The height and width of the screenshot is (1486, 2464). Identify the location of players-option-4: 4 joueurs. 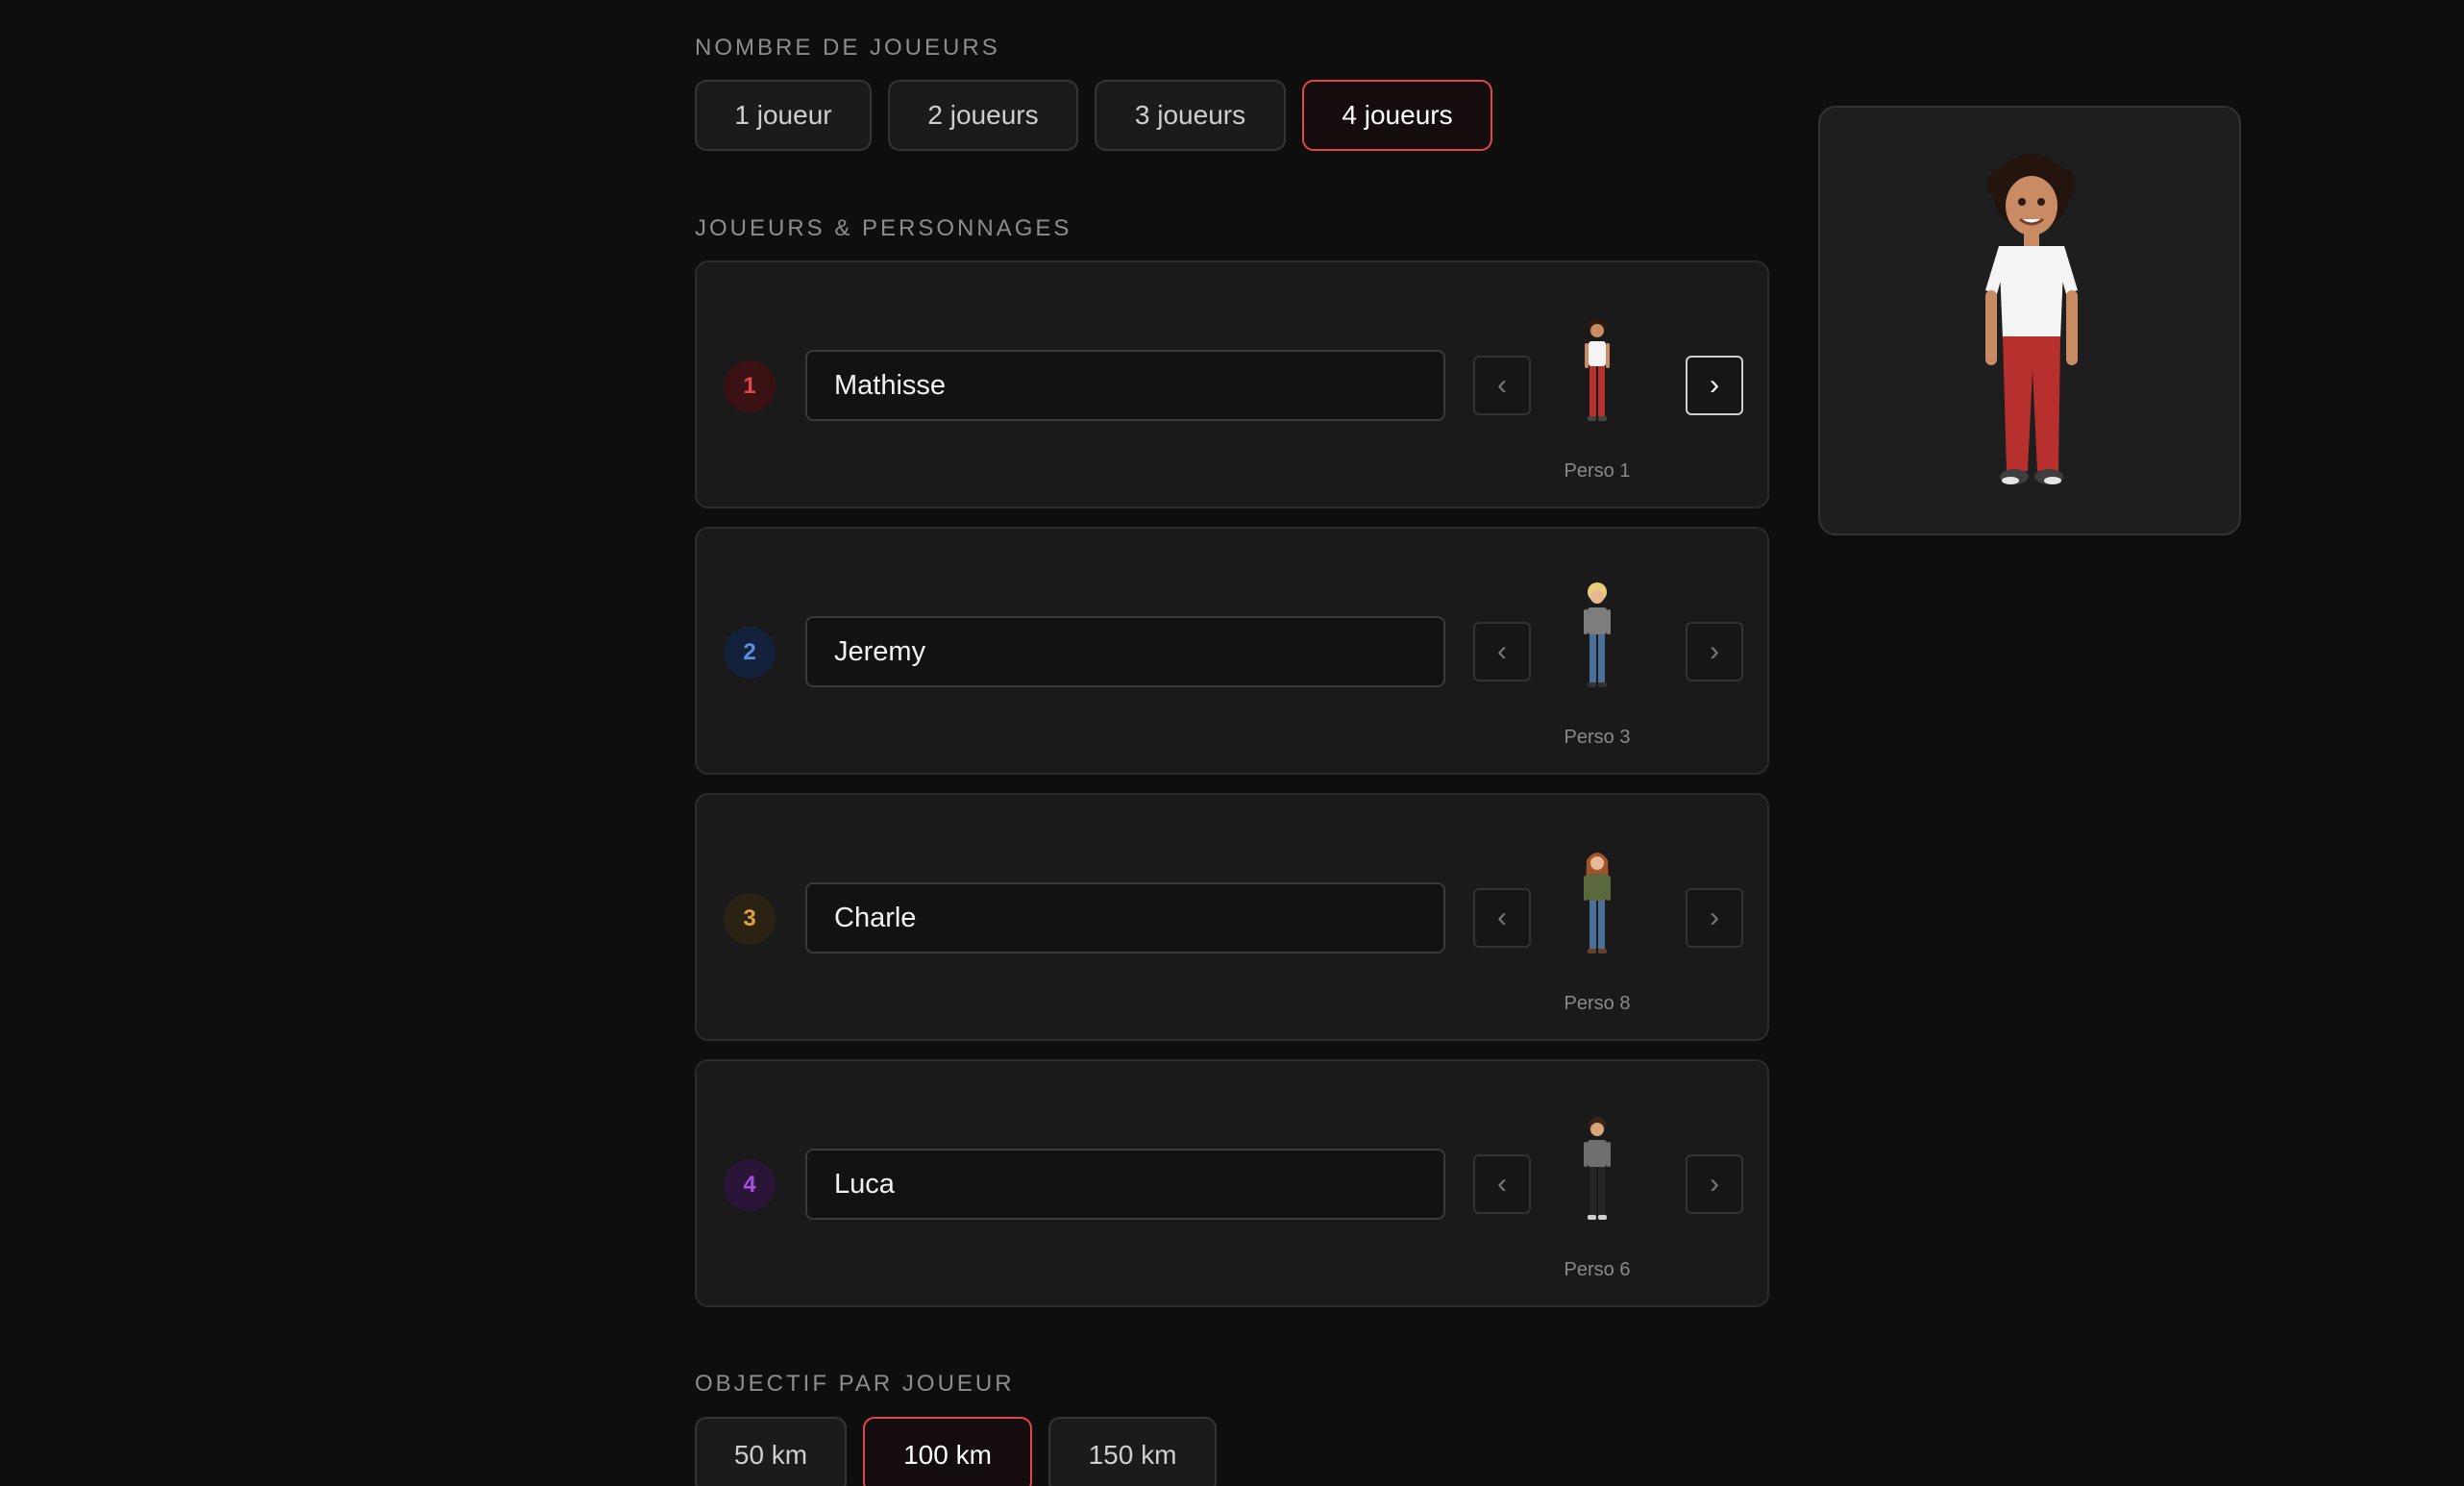
(1397, 115).